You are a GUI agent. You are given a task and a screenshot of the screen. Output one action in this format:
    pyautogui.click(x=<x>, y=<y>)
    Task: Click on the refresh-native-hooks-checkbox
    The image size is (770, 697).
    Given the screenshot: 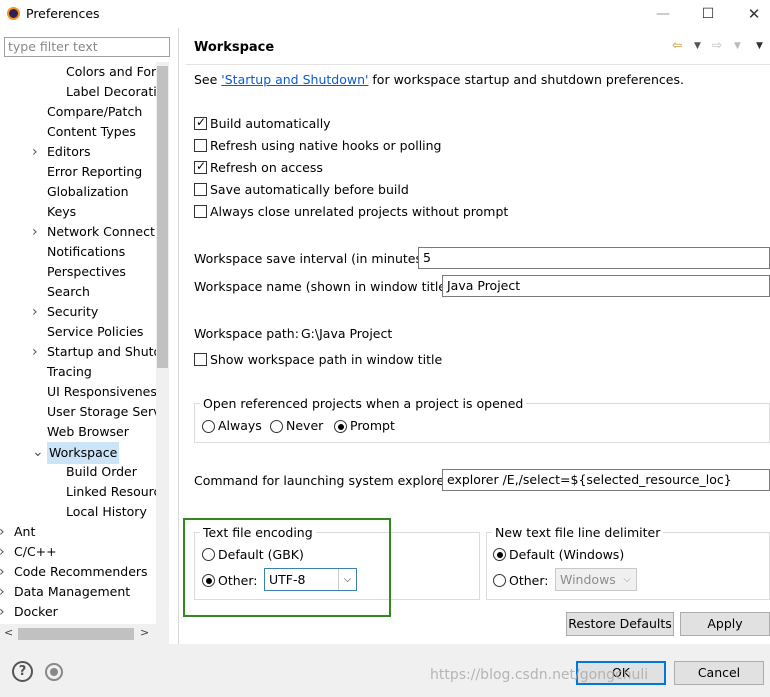 What is the action you would take?
    pyautogui.click(x=200, y=145)
    